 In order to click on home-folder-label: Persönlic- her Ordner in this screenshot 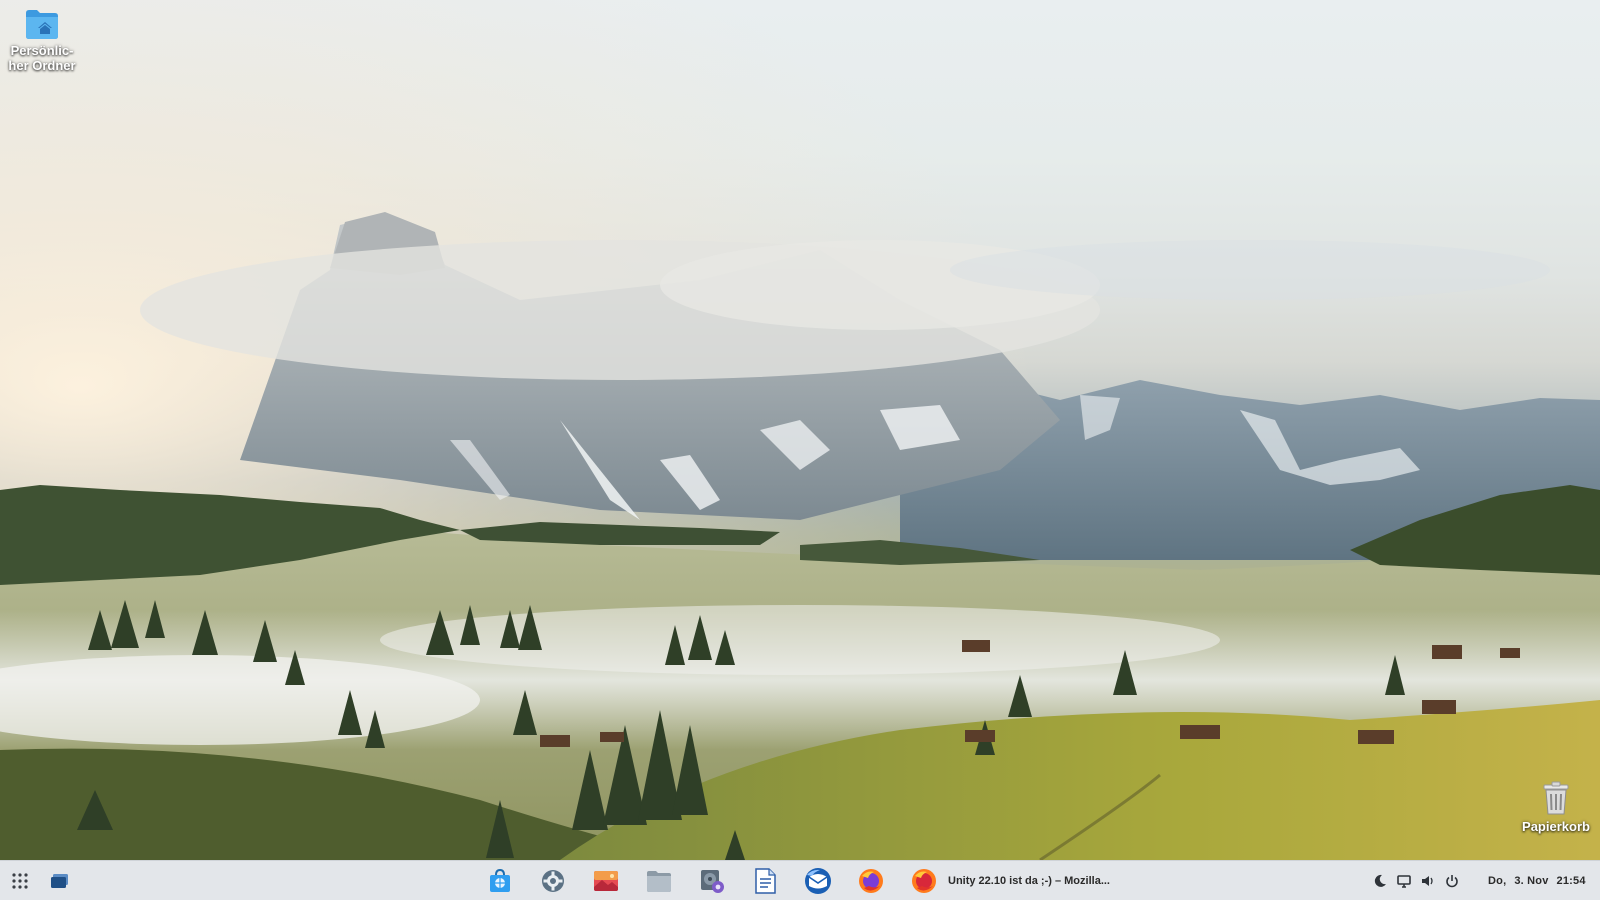, I will do `click(41, 58)`.